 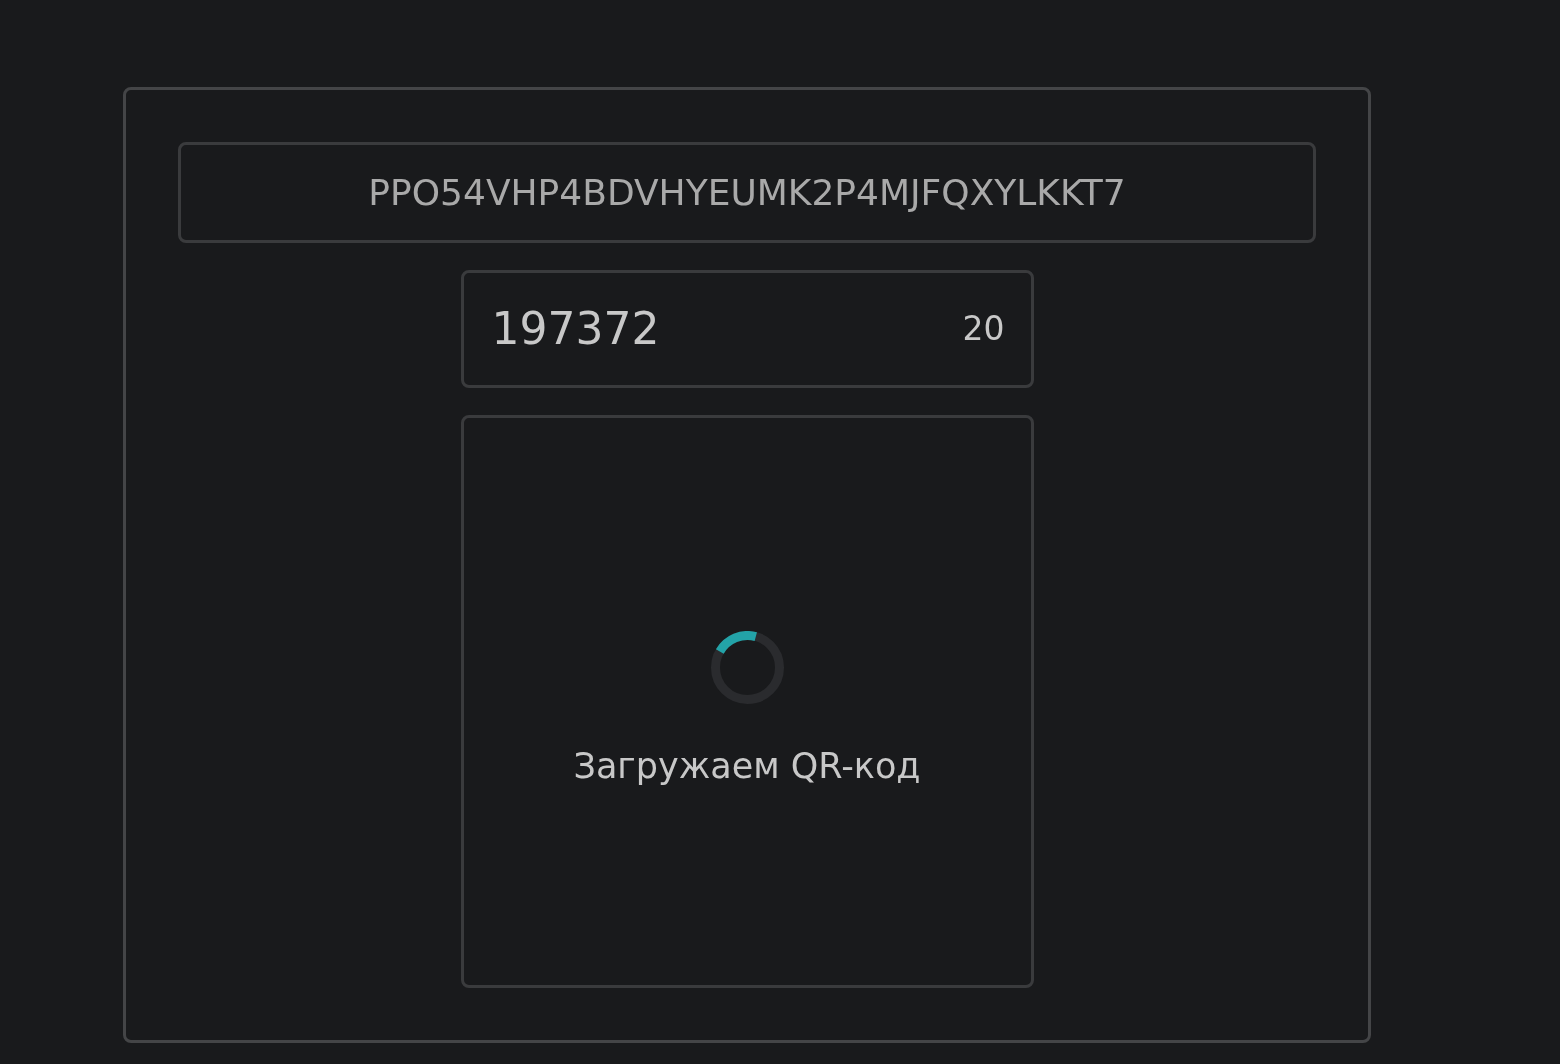 What do you see at coordinates (575, 329) in the screenshot?
I see `otp-code: 197372` at bounding box center [575, 329].